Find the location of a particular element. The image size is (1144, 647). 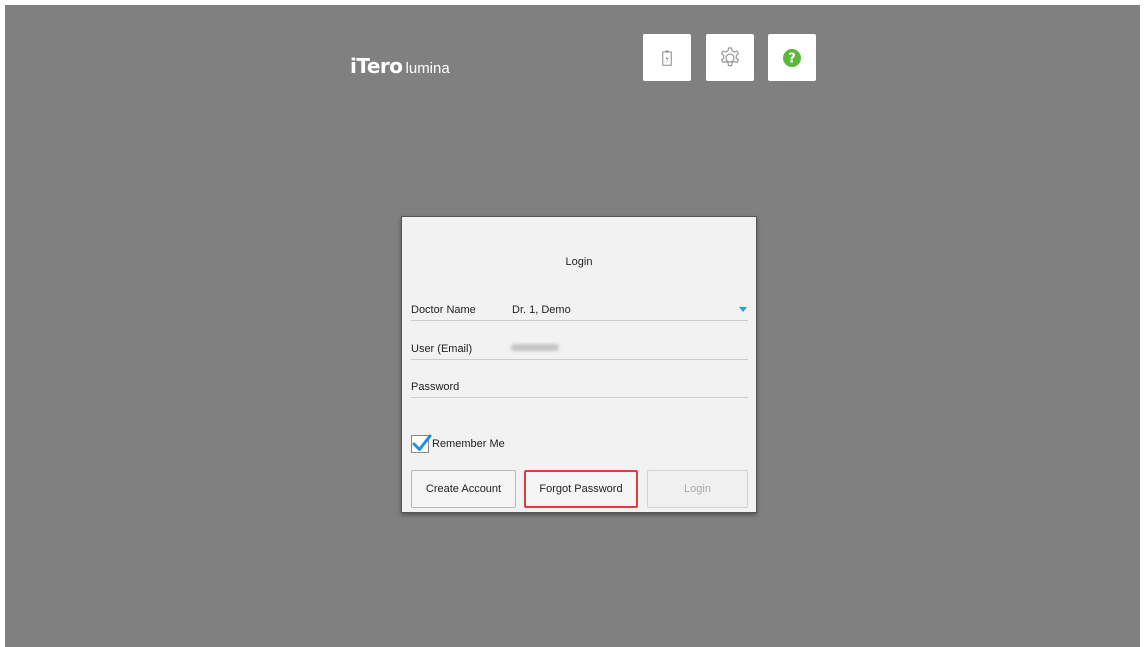

doctor-name-label: Doctor Name is located at coordinates (443, 310).